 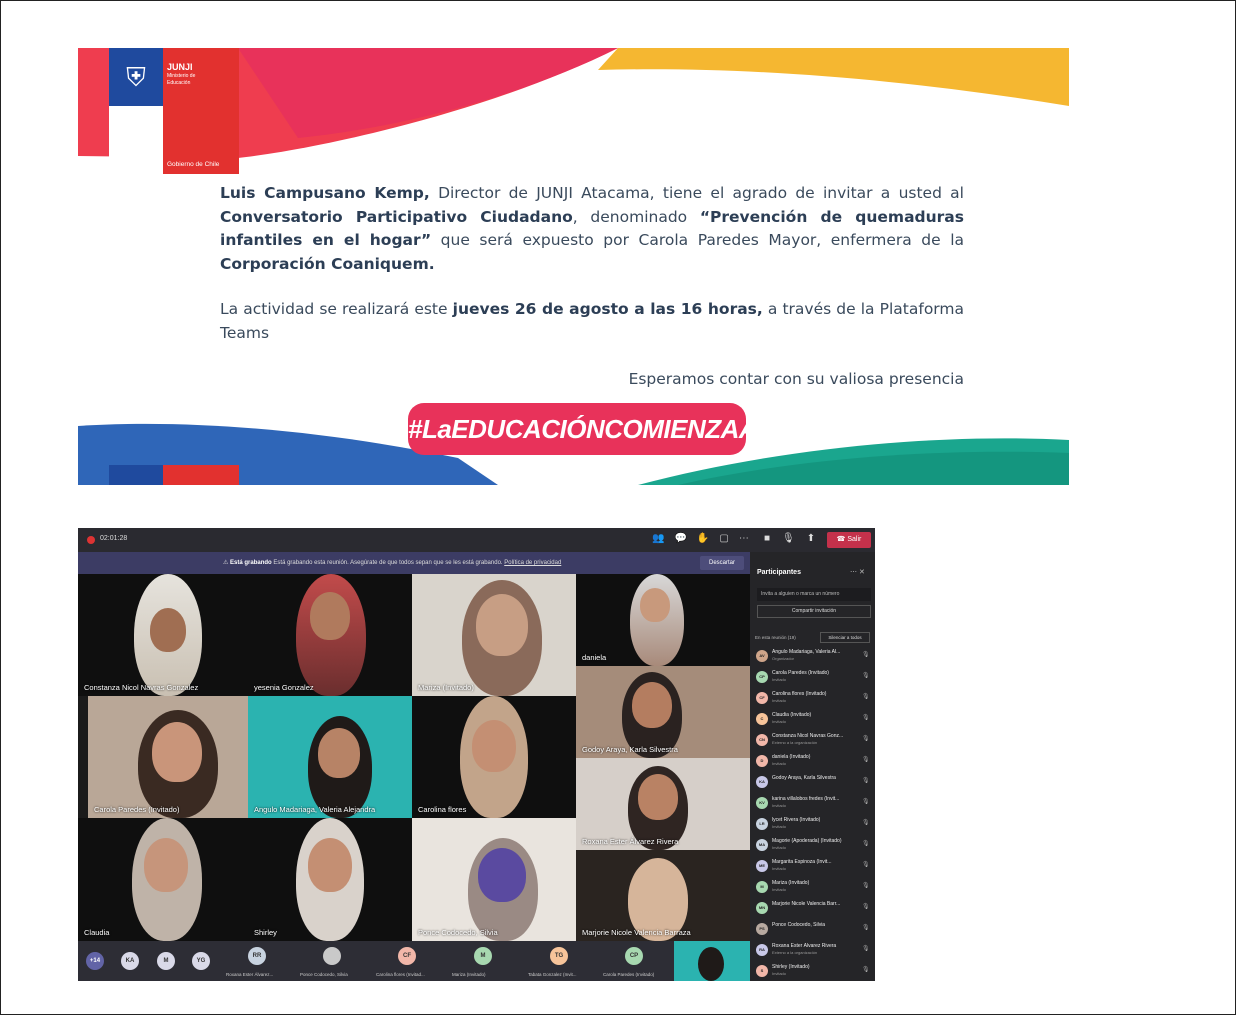 I want to click on logo-subtitle: Ministerio de Educación, so click(x=181, y=79).